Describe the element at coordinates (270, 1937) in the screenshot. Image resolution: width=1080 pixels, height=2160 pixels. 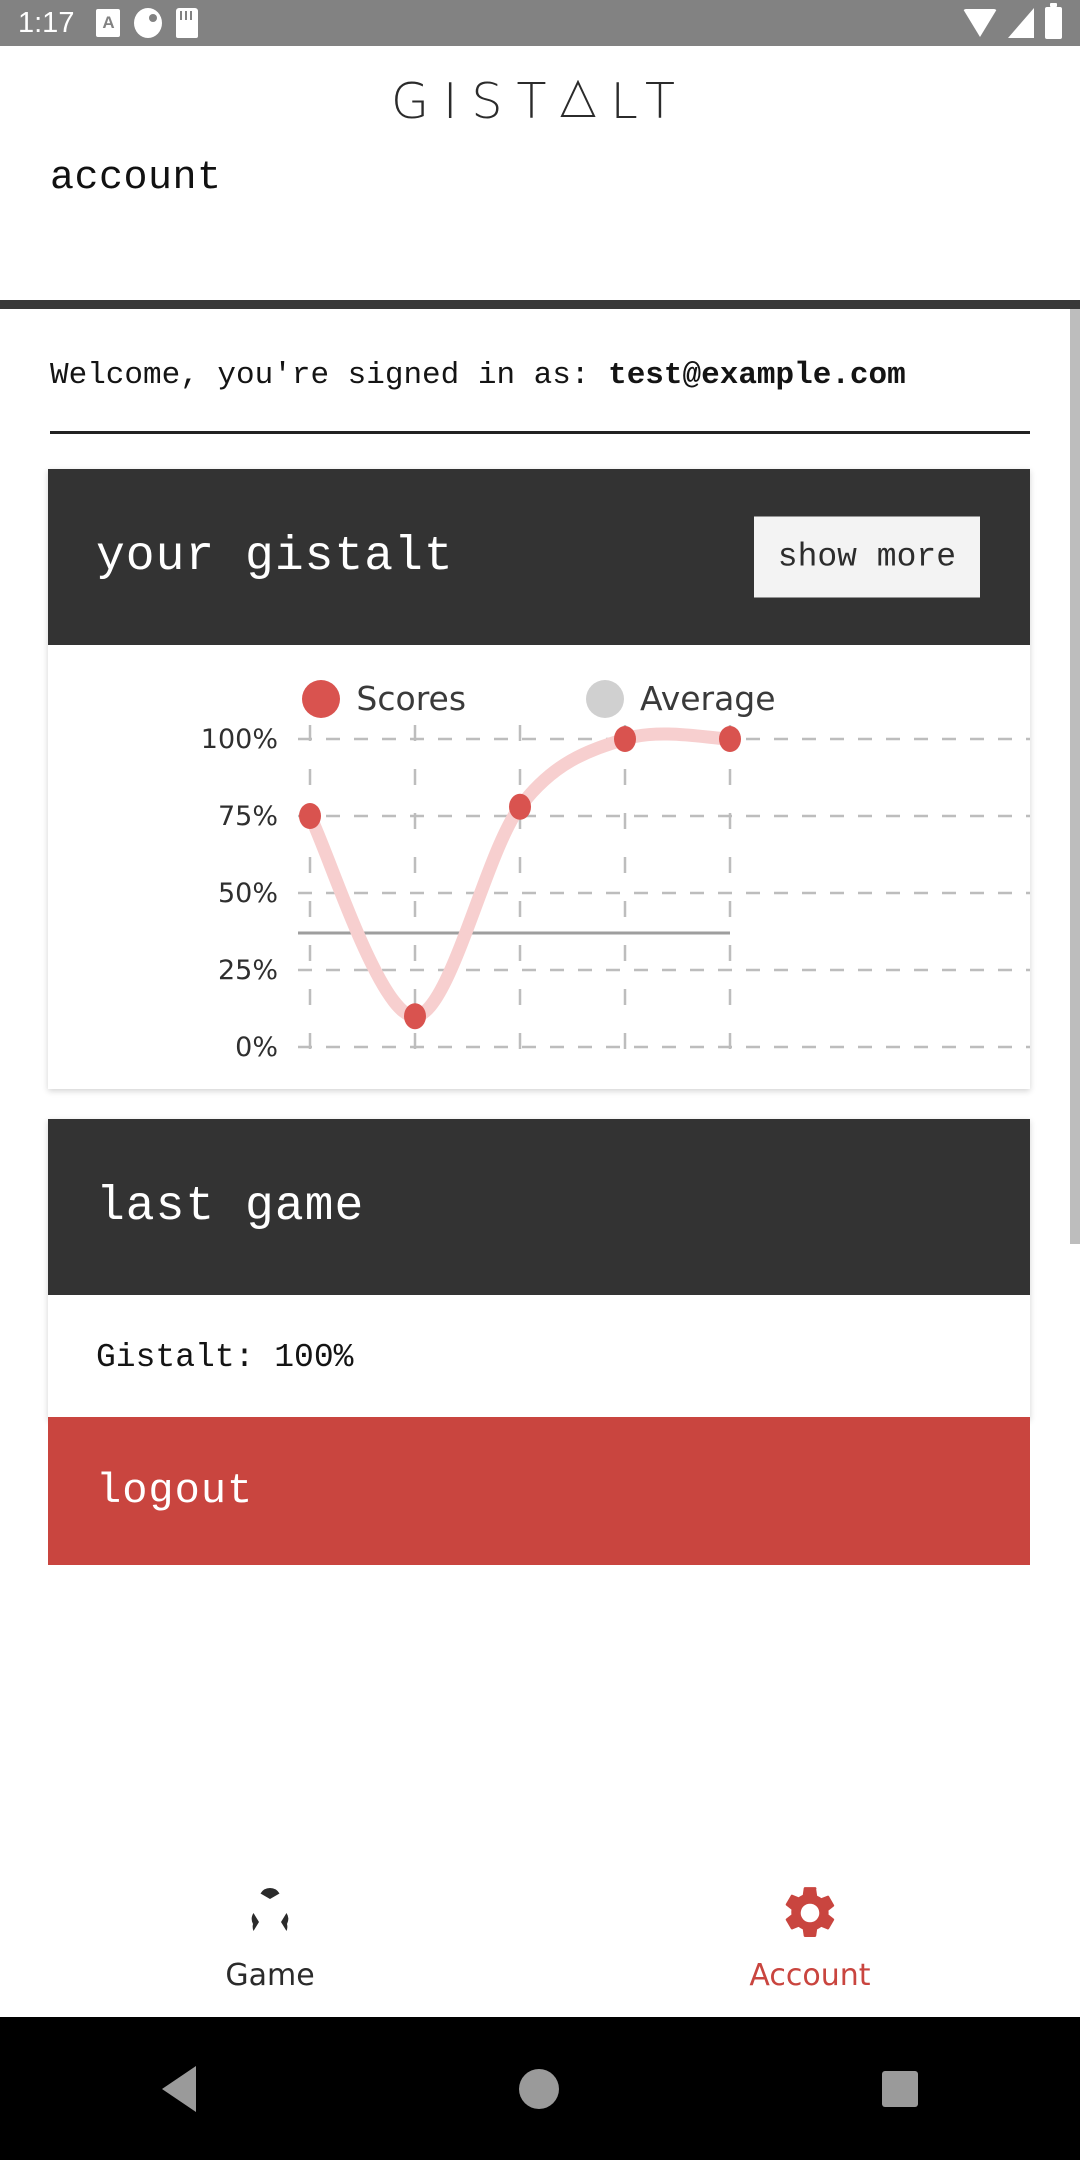
I see `nav-item-game: Game` at that location.